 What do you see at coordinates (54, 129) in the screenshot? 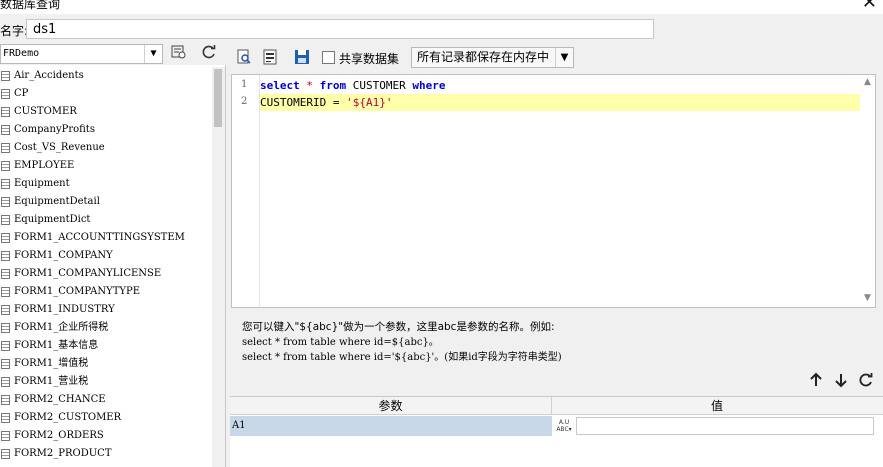
I see `table-name: CompanyProfits` at bounding box center [54, 129].